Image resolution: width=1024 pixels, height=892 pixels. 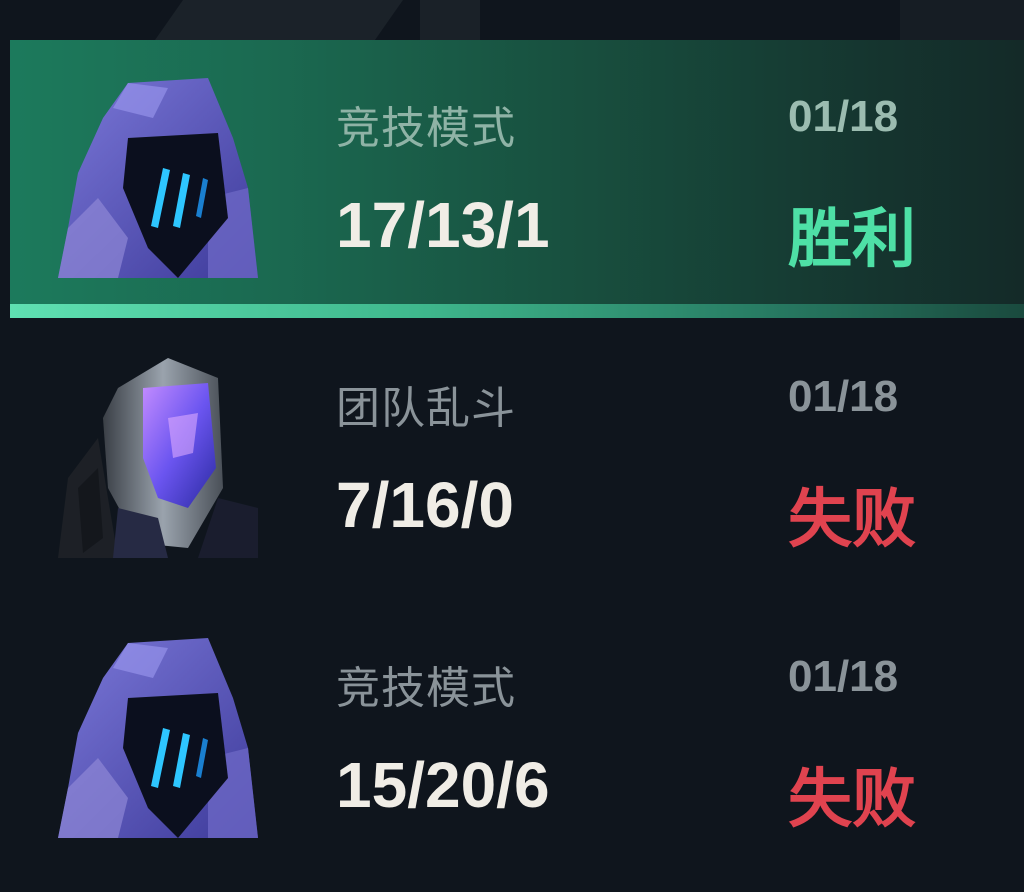 I want to click on game-mode-label: 团队乱斗, so click(x=426, y=408).